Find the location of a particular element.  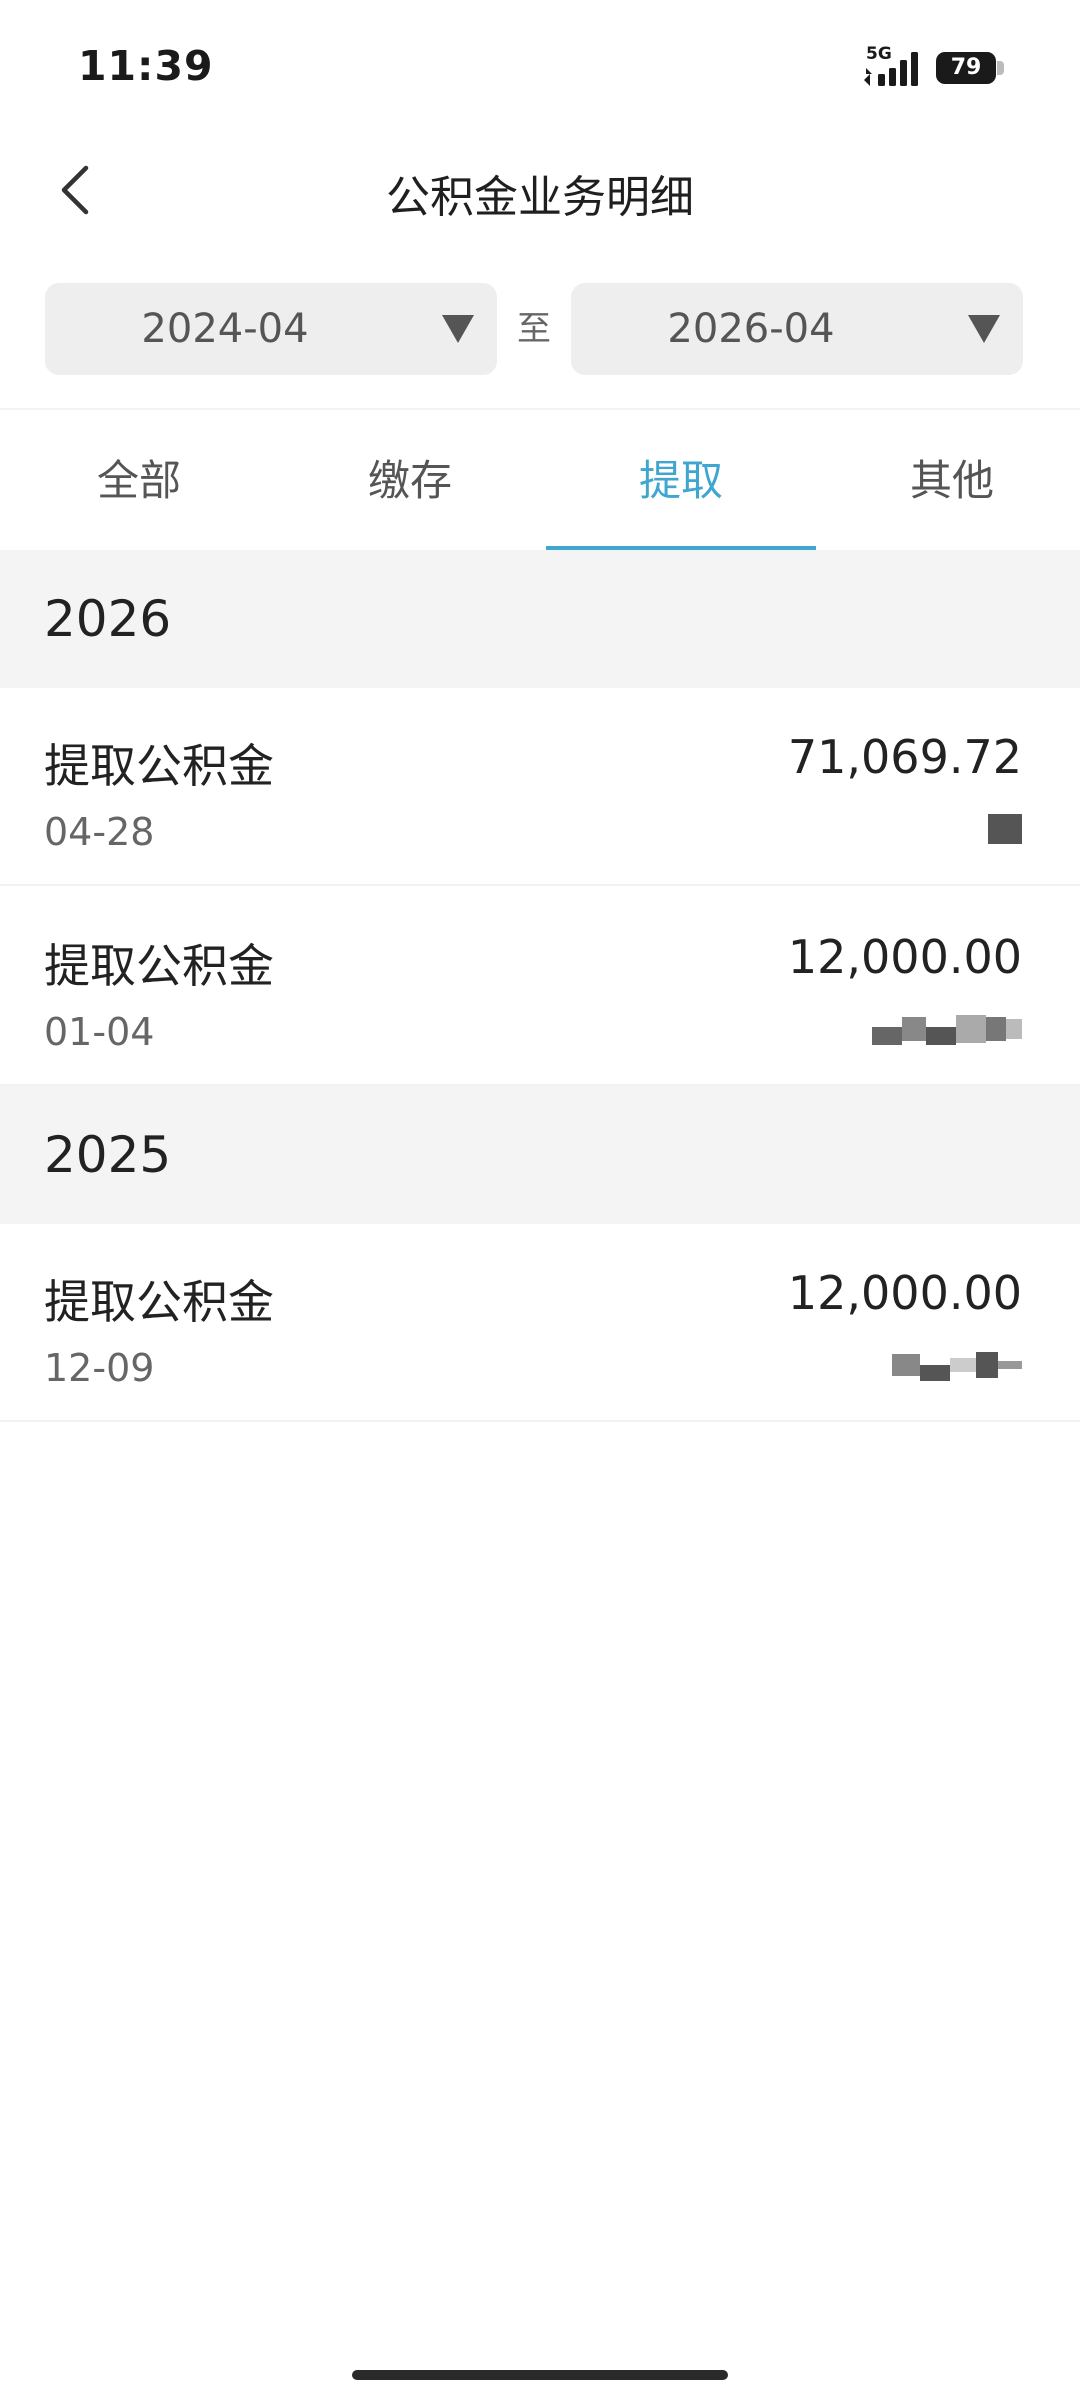

home-indicator is located at coordinates (540, 2375).